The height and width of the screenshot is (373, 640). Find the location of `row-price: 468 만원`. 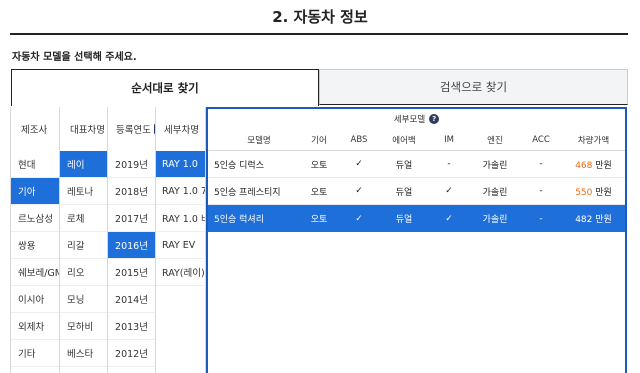

row-price: 468 만원 is located at coordinates (593, 164).